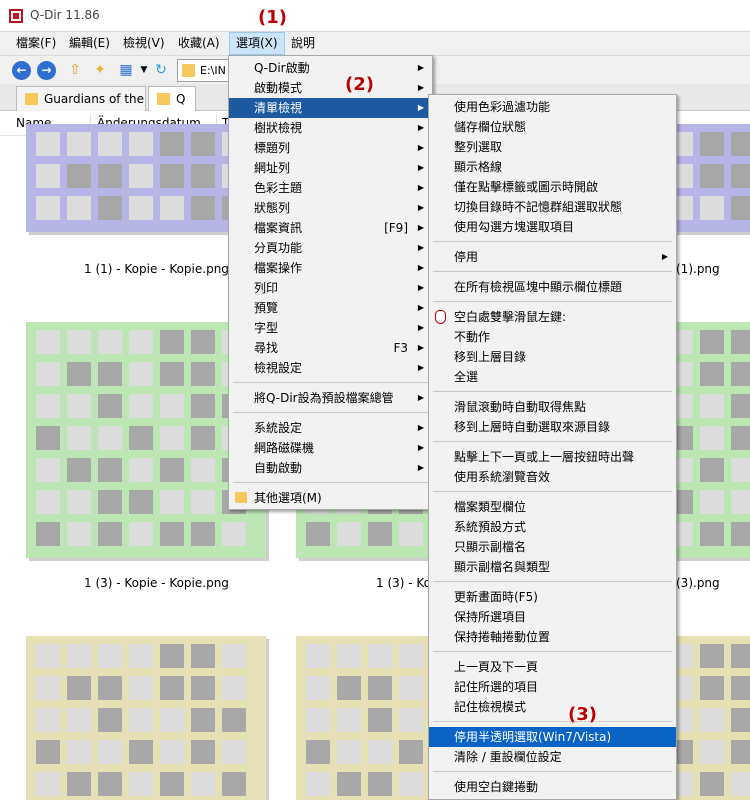 The height and width of the screenshot is (800, 750). I want to click on list-view-menu-item: 系統預設方式, so click(552, 527).